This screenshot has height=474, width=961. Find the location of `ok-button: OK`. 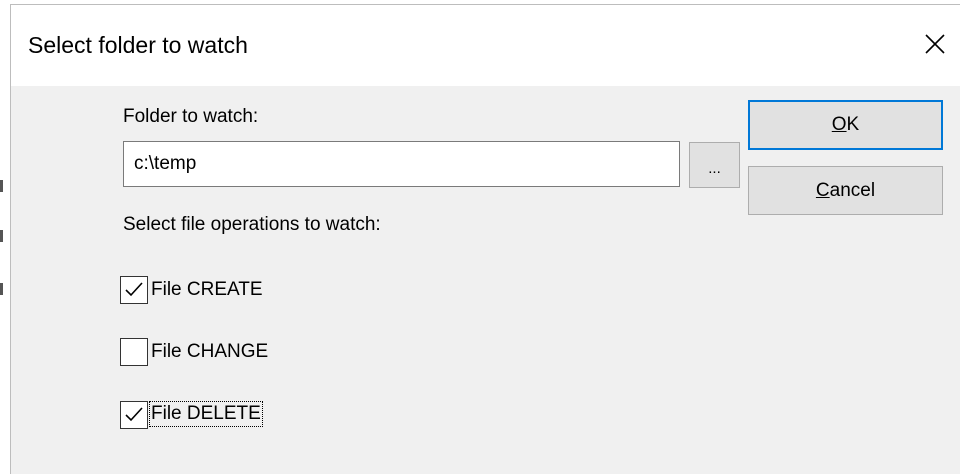

ok-button: OK is located at coordinates (845, 125).